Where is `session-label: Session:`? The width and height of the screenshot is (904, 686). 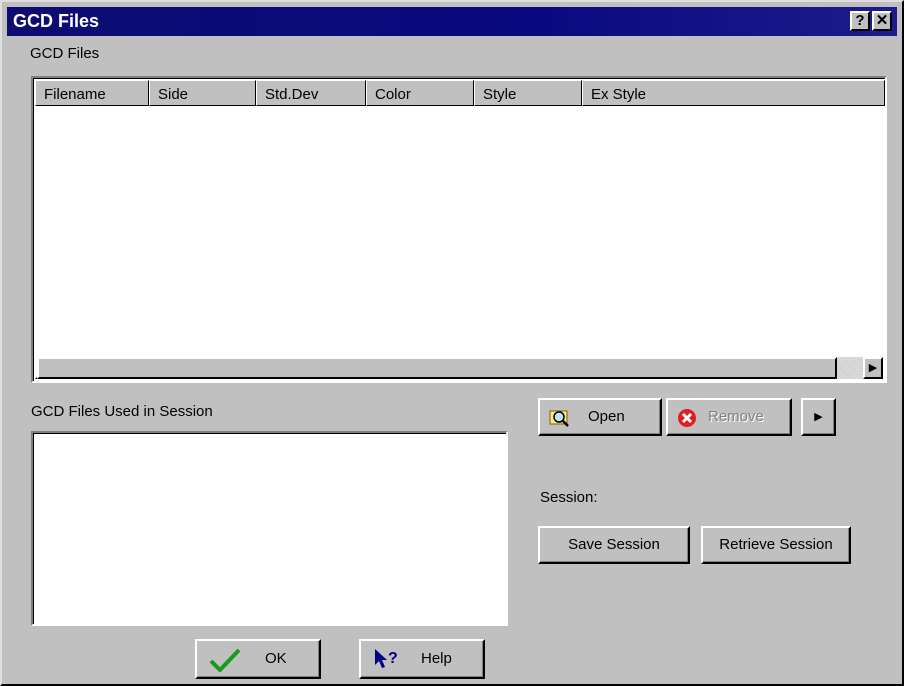 session-label: Session: is located at coordinates (569, 497).